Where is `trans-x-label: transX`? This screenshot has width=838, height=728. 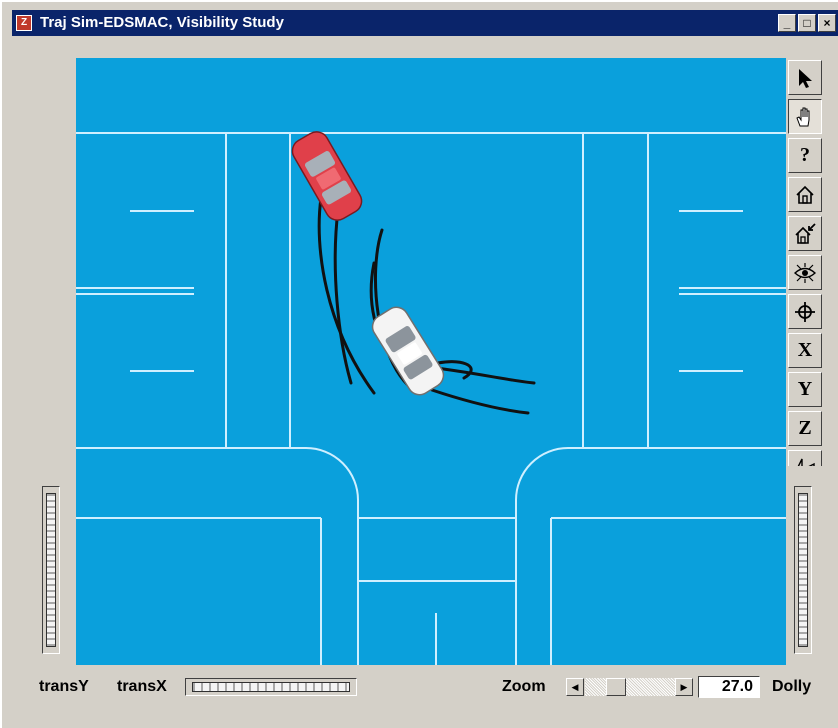 trans-x-label: transX is located at coordinates (142, 686).